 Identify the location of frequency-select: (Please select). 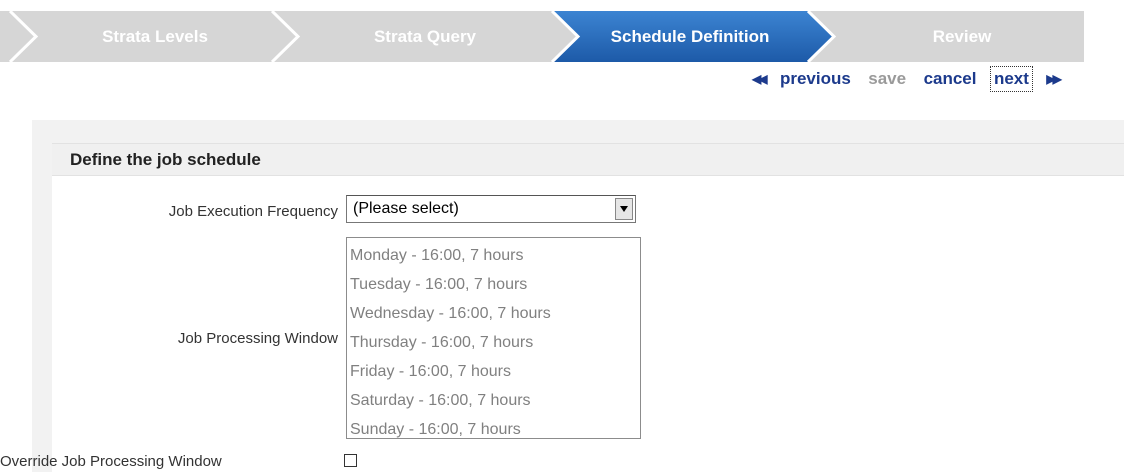
(491, 209).